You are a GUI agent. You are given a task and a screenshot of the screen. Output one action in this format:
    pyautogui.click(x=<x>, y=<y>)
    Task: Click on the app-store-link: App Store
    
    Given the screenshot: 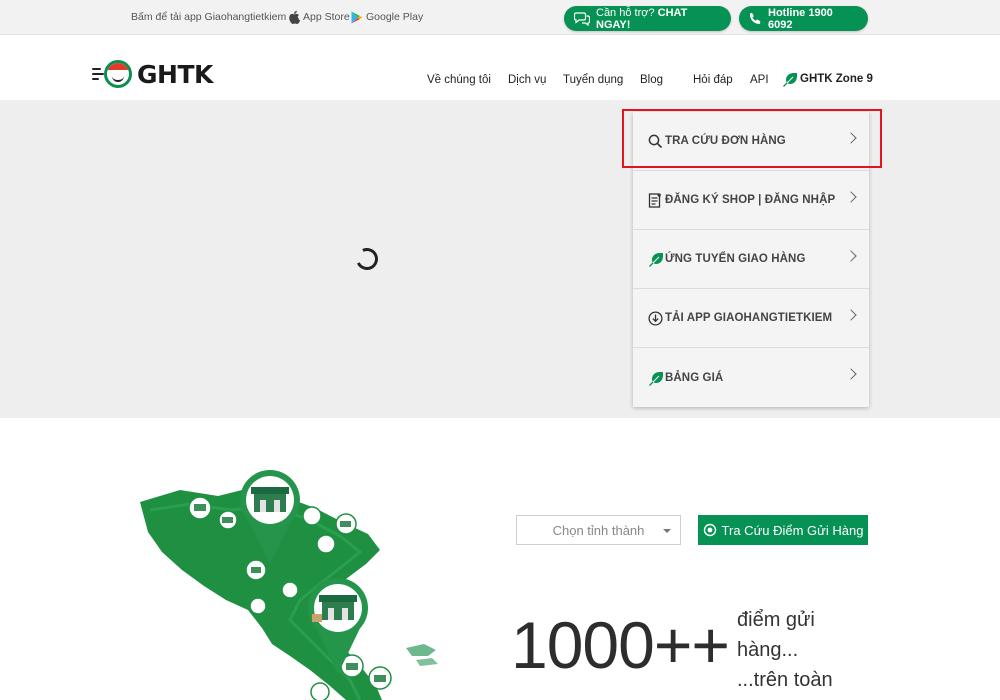 What is the action you would take?
    pyautogui.click(x=319, y=17)
    